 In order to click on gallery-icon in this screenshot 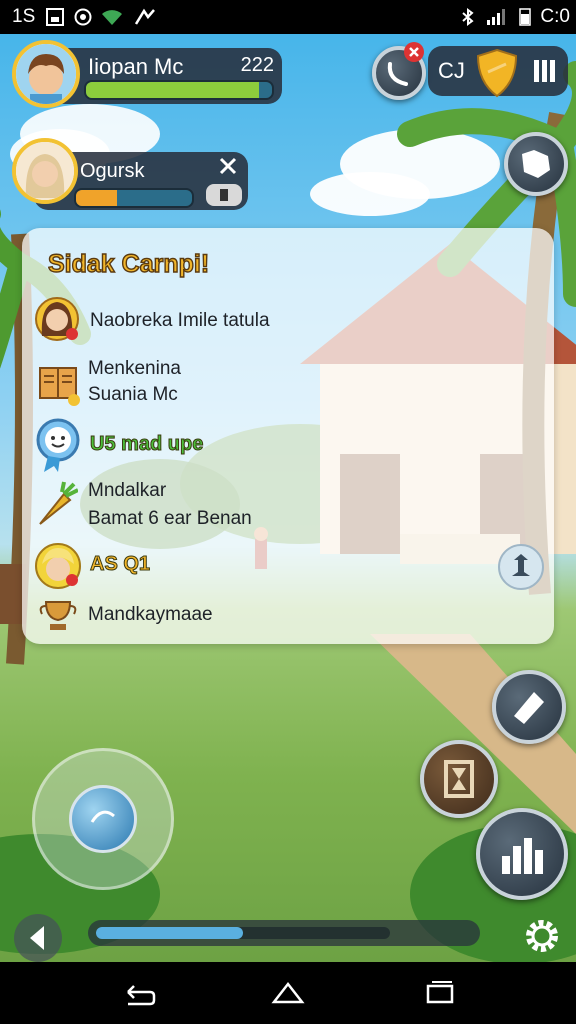, I will do `click(55, 19)`.